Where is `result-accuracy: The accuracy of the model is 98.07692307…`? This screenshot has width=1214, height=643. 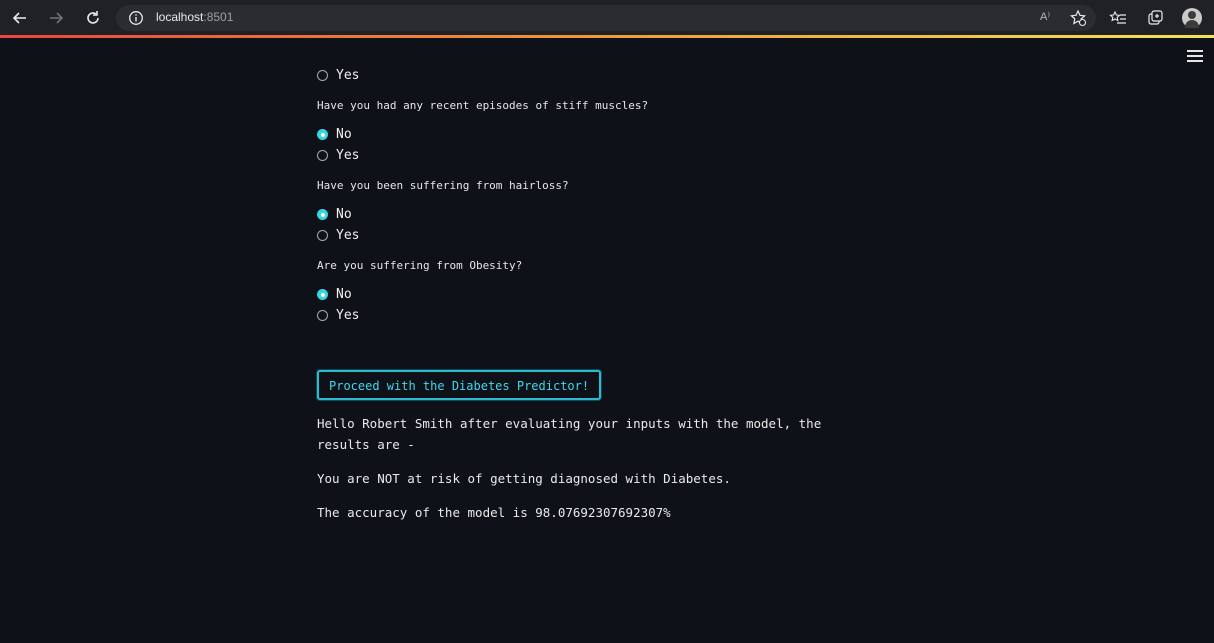 result-accuracy: The accuracy of the model is 98.07692307… is located at coordinates (494, 512).